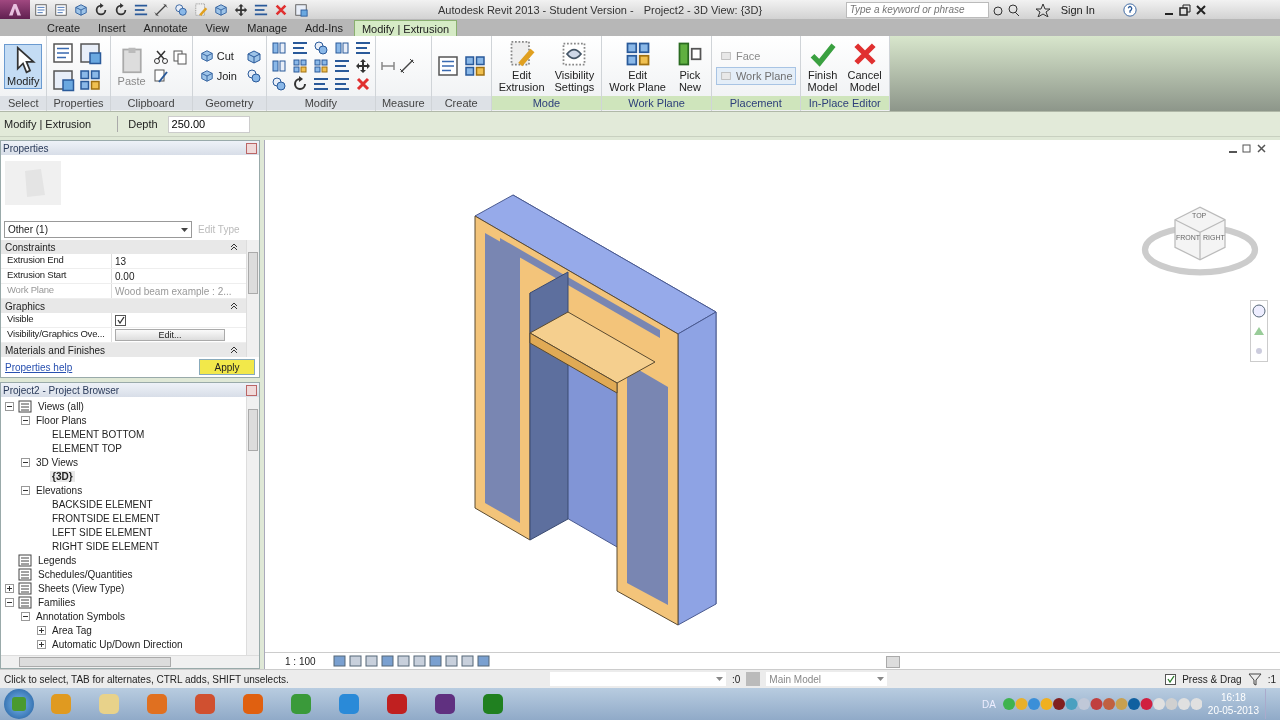  Describe the element at coordinates (59, 490) in the screenshot. I see `tree-item: Elevations` at that location.